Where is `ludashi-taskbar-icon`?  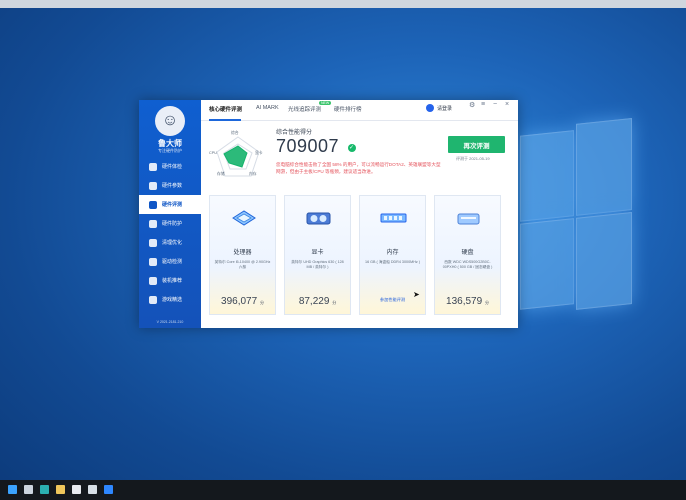
ludashi-taskbar-icon is located at coordinates (108, 489).